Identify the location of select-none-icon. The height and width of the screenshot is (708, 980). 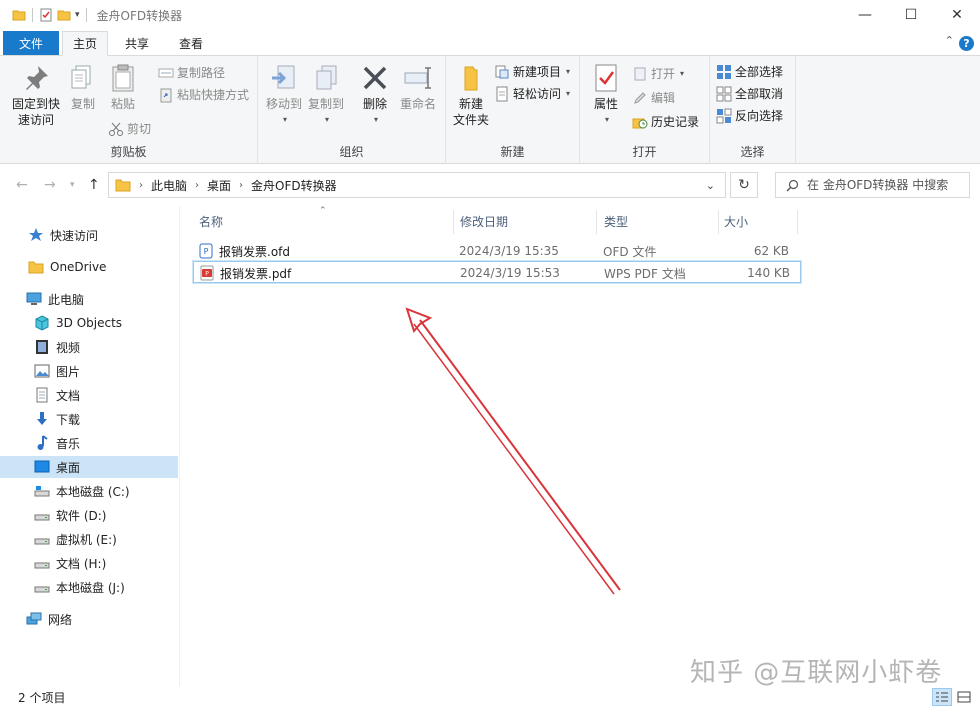
(724, 93).